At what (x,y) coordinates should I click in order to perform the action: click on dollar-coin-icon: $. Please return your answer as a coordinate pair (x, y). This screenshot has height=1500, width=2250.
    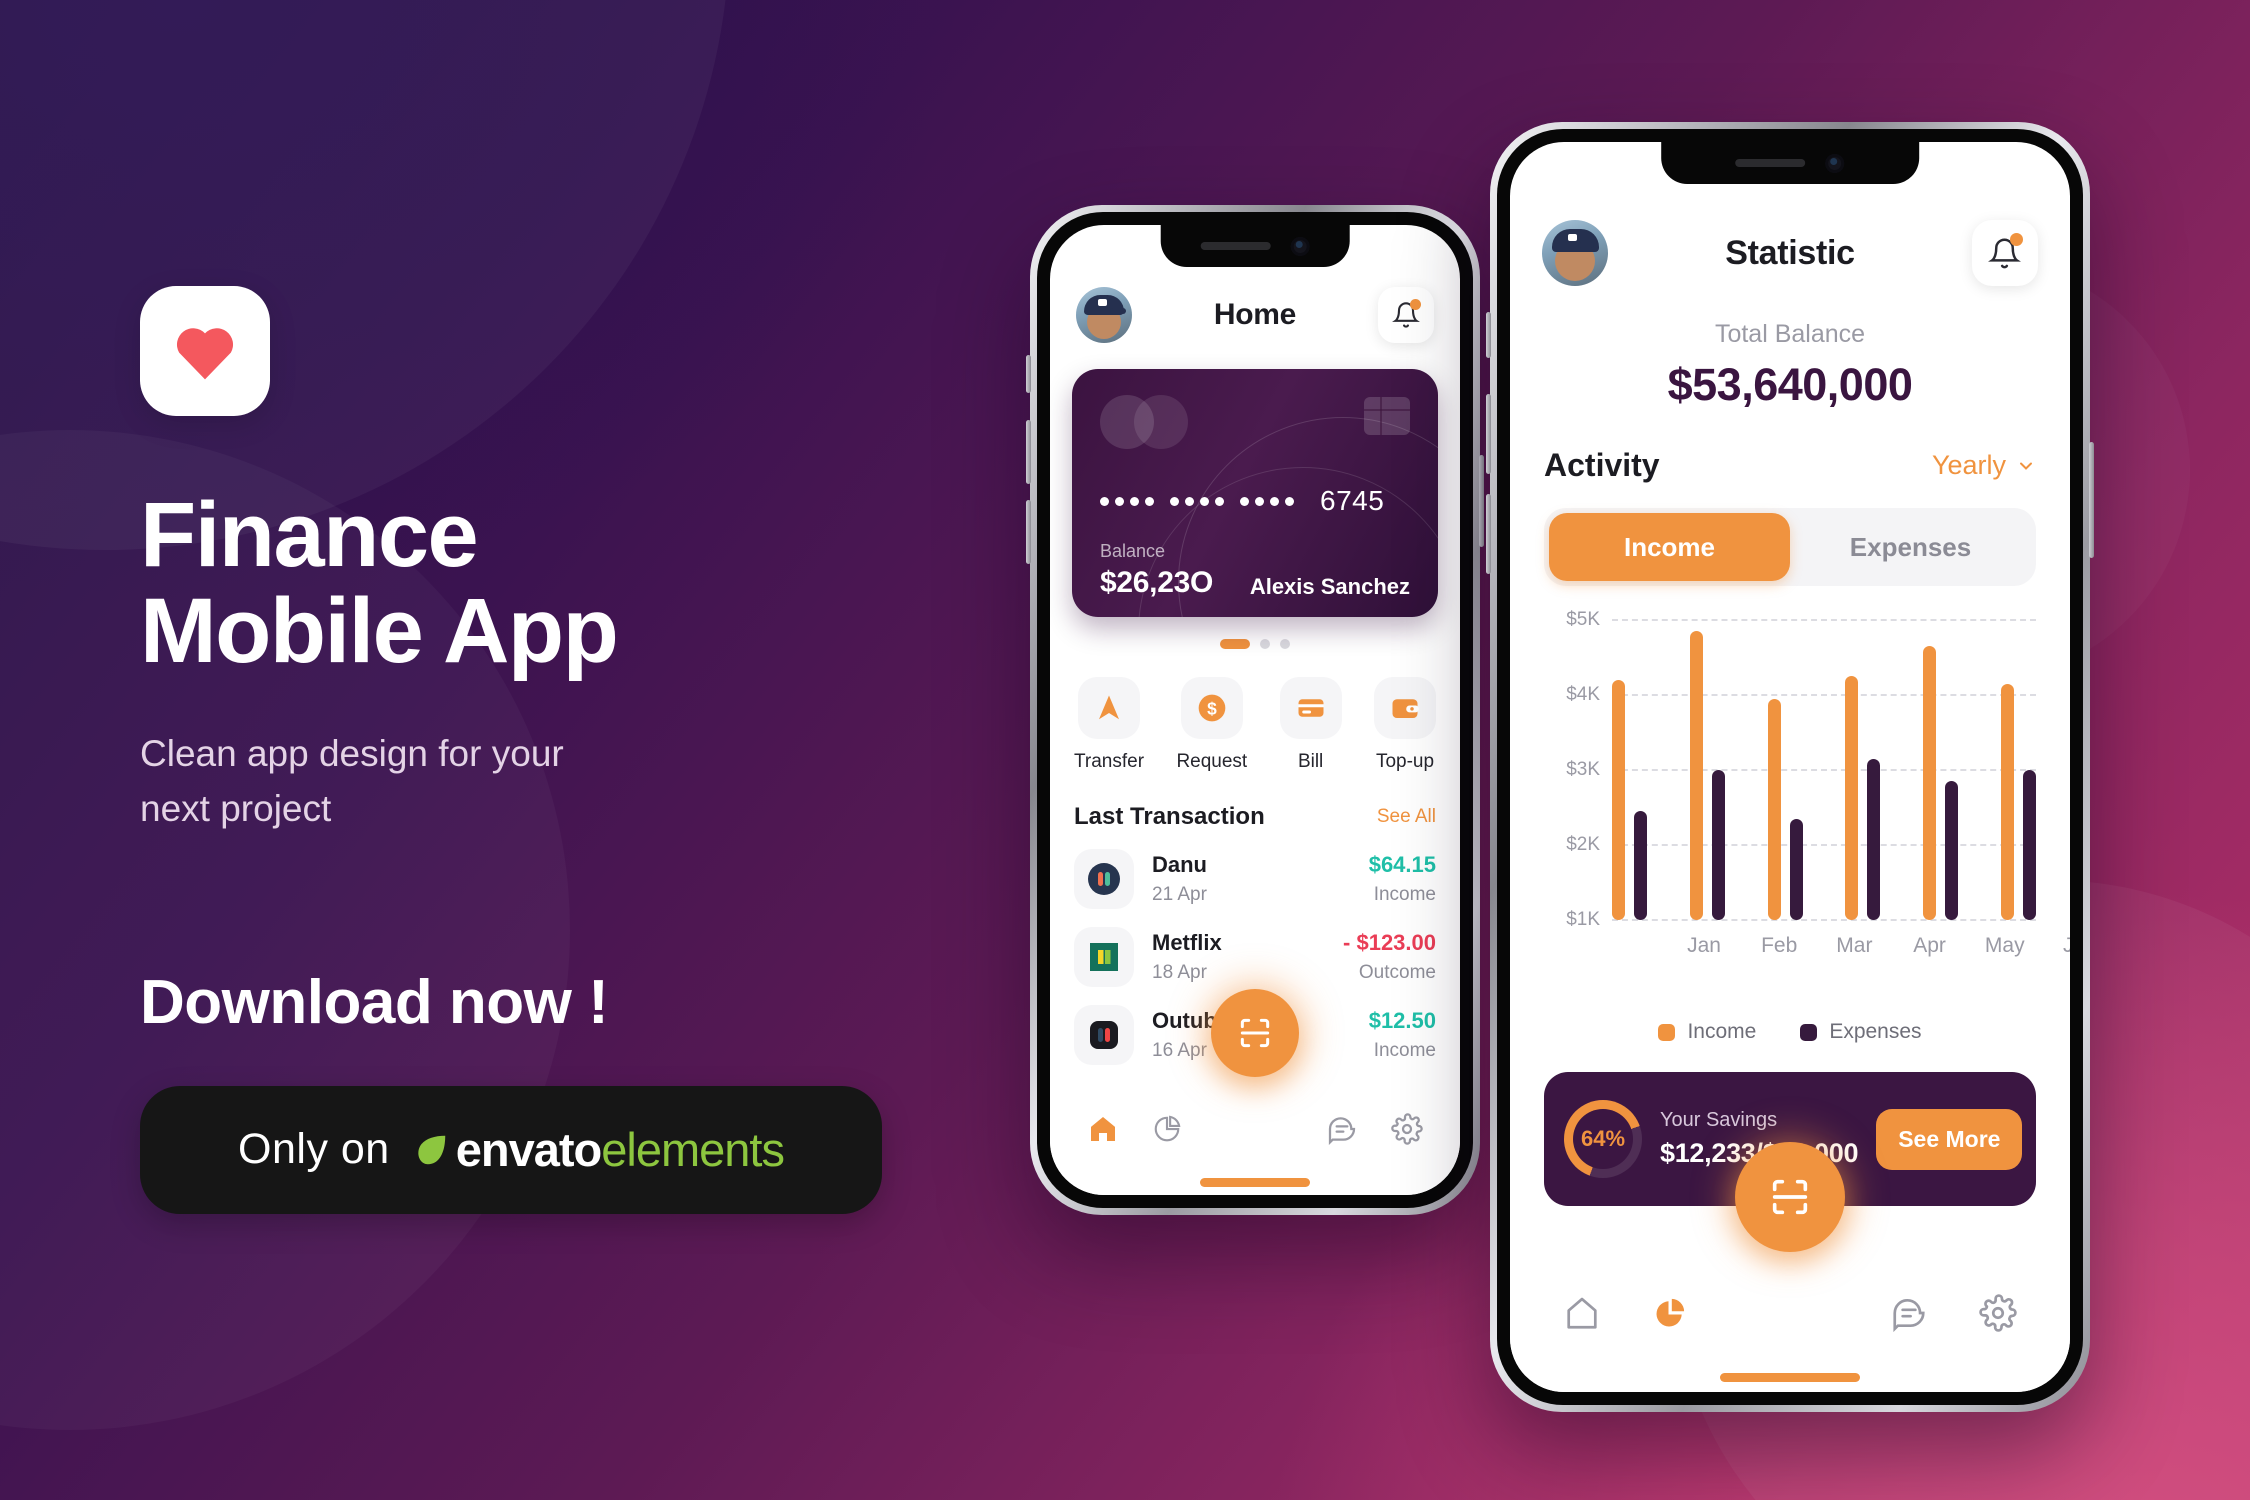
    Looking at the image, I should click on (1211, 708).